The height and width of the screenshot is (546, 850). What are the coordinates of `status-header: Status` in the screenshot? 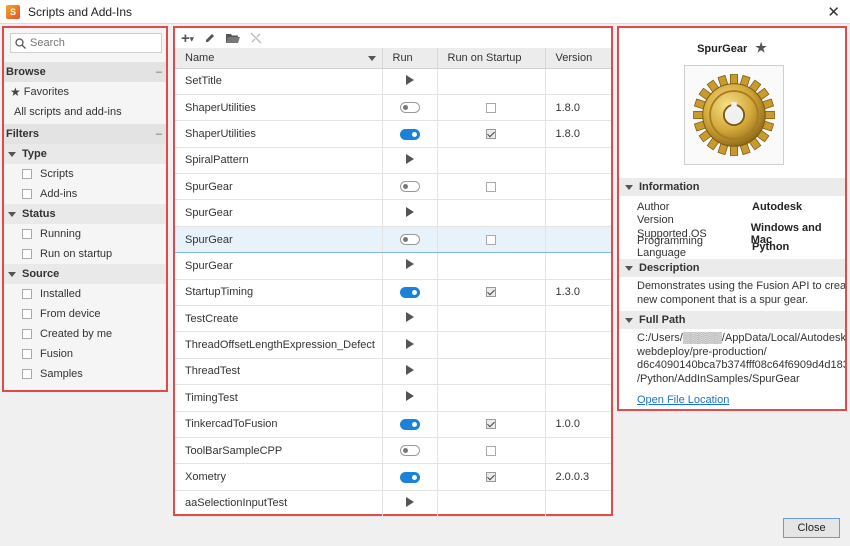 It's located at (85, 214).